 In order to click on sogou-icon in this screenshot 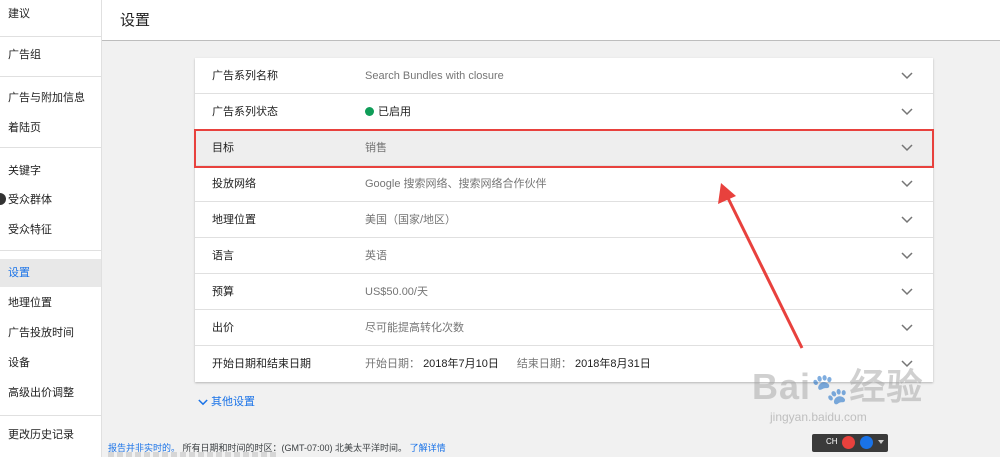, I will do `click(848, 442)`.